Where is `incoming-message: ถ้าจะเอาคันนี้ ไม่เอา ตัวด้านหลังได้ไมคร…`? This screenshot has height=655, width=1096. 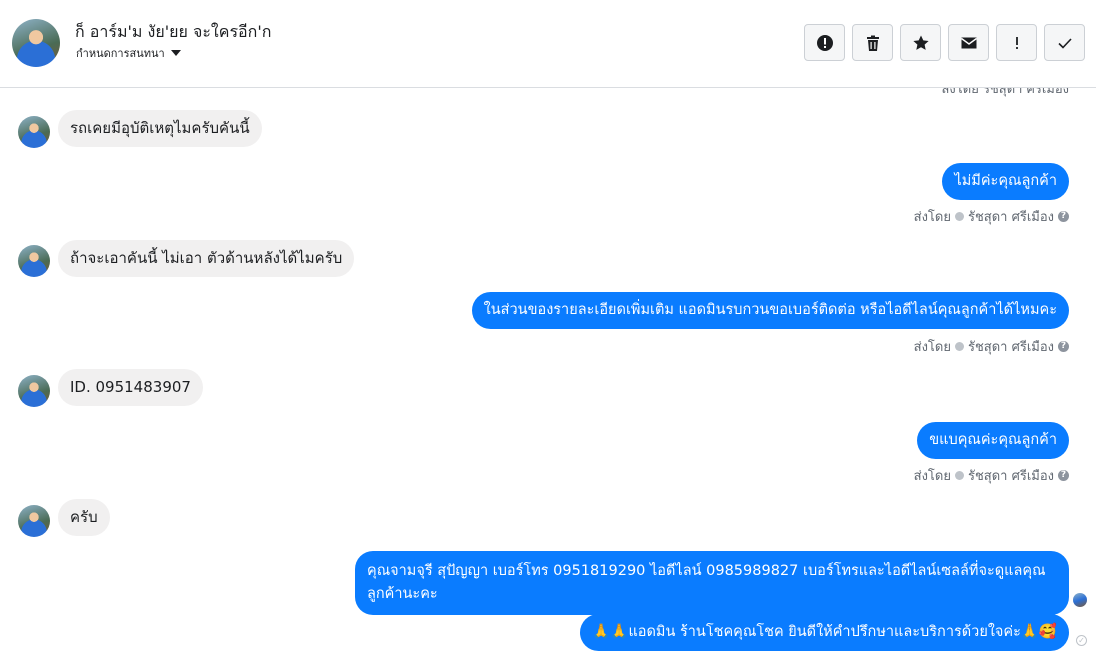 incoming-message: ถ้าจะเอาคันนี้ ไม่เอา ตัวด้านหลังได้ไมคร… is located at coordinates (206, 258).